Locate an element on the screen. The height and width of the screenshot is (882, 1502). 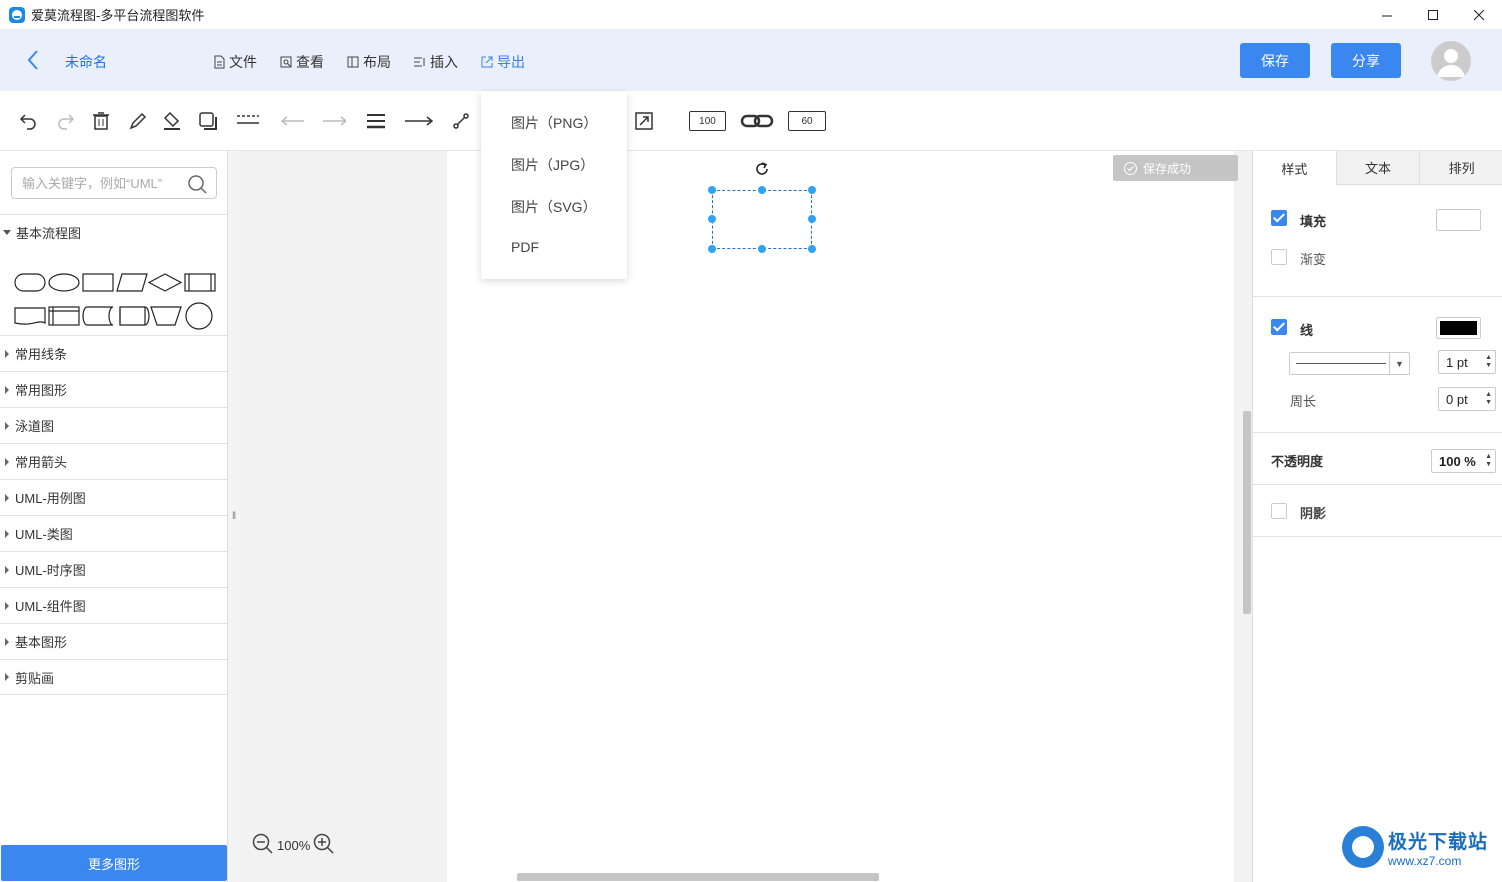
pen-button is located at coordinates (138, 121).